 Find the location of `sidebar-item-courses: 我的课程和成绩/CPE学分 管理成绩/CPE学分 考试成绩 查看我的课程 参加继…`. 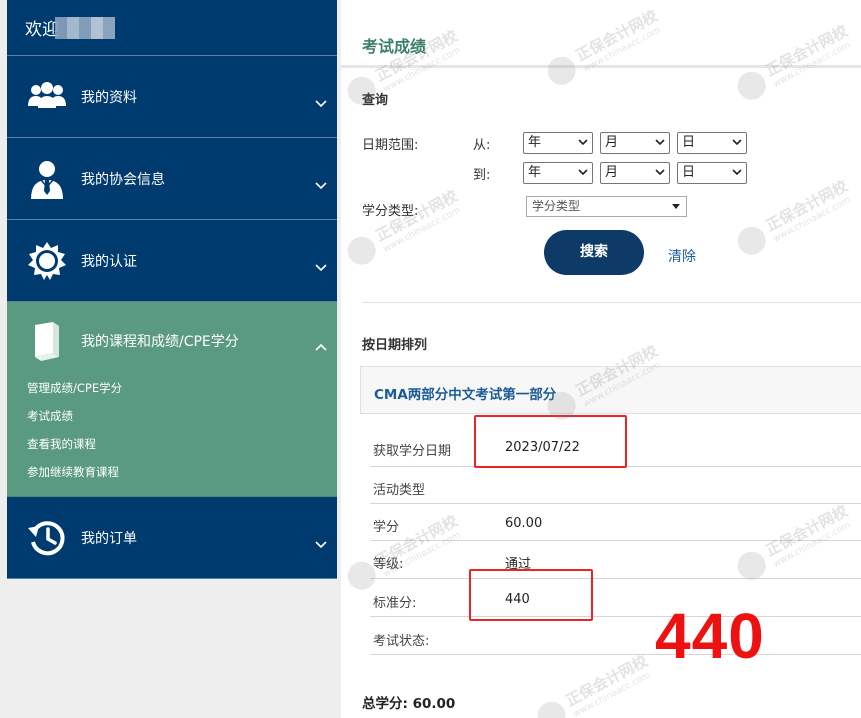

sidebar-item-courses: 我的课程和成绩/CPE学分 管理成绩/CPE学分 考试成绩 查看我的课程 参加继… is located at coordinates (172, 399).